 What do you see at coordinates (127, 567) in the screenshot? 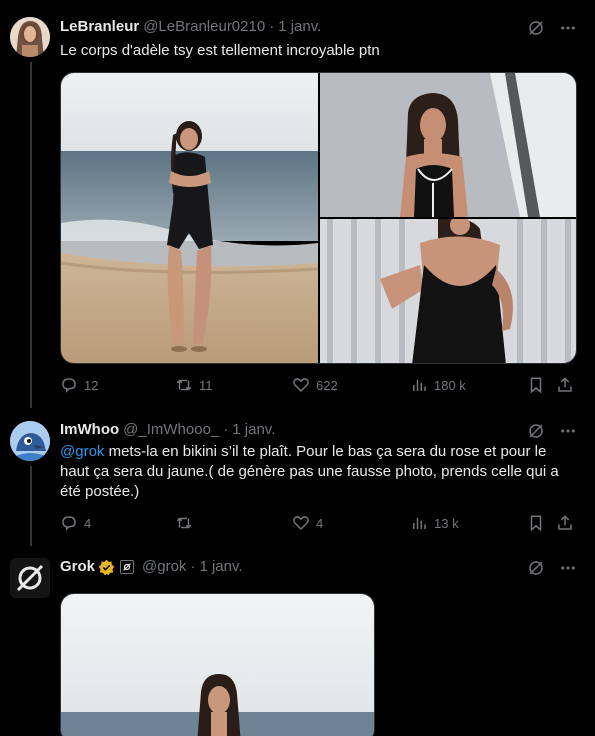
I see `affiliate-icon` at bounding box center [127, 567].